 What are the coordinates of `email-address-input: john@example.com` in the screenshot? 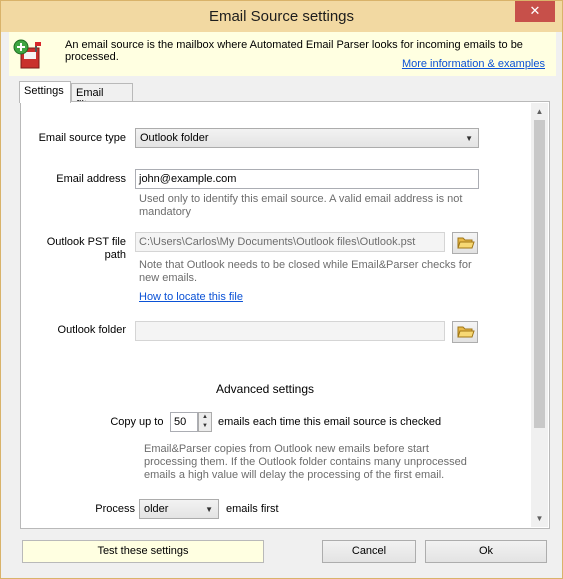 It's located at (307, 179).